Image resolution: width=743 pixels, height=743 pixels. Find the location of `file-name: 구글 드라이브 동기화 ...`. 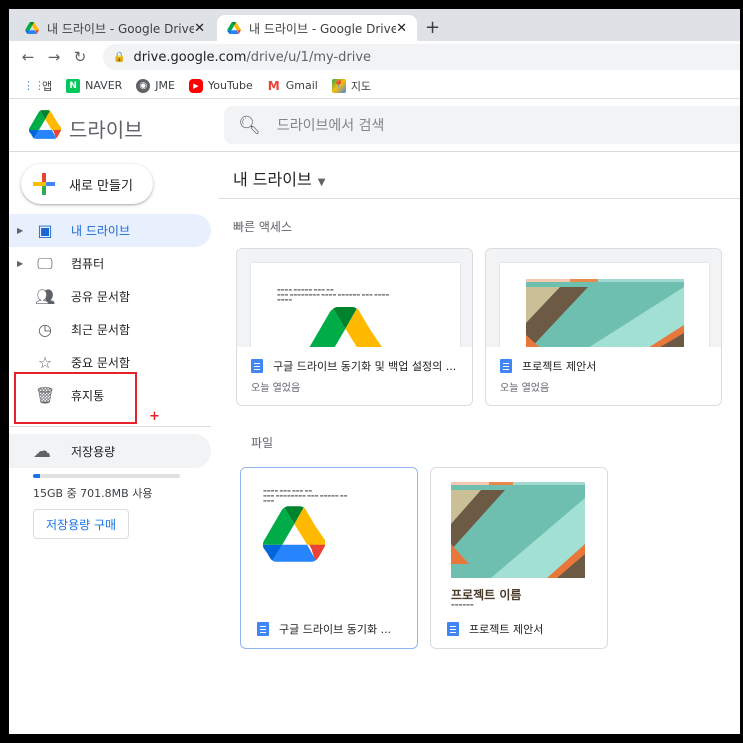

file-name: 구글 드라이브 동기화 ... is located at coordinates (334, 629).